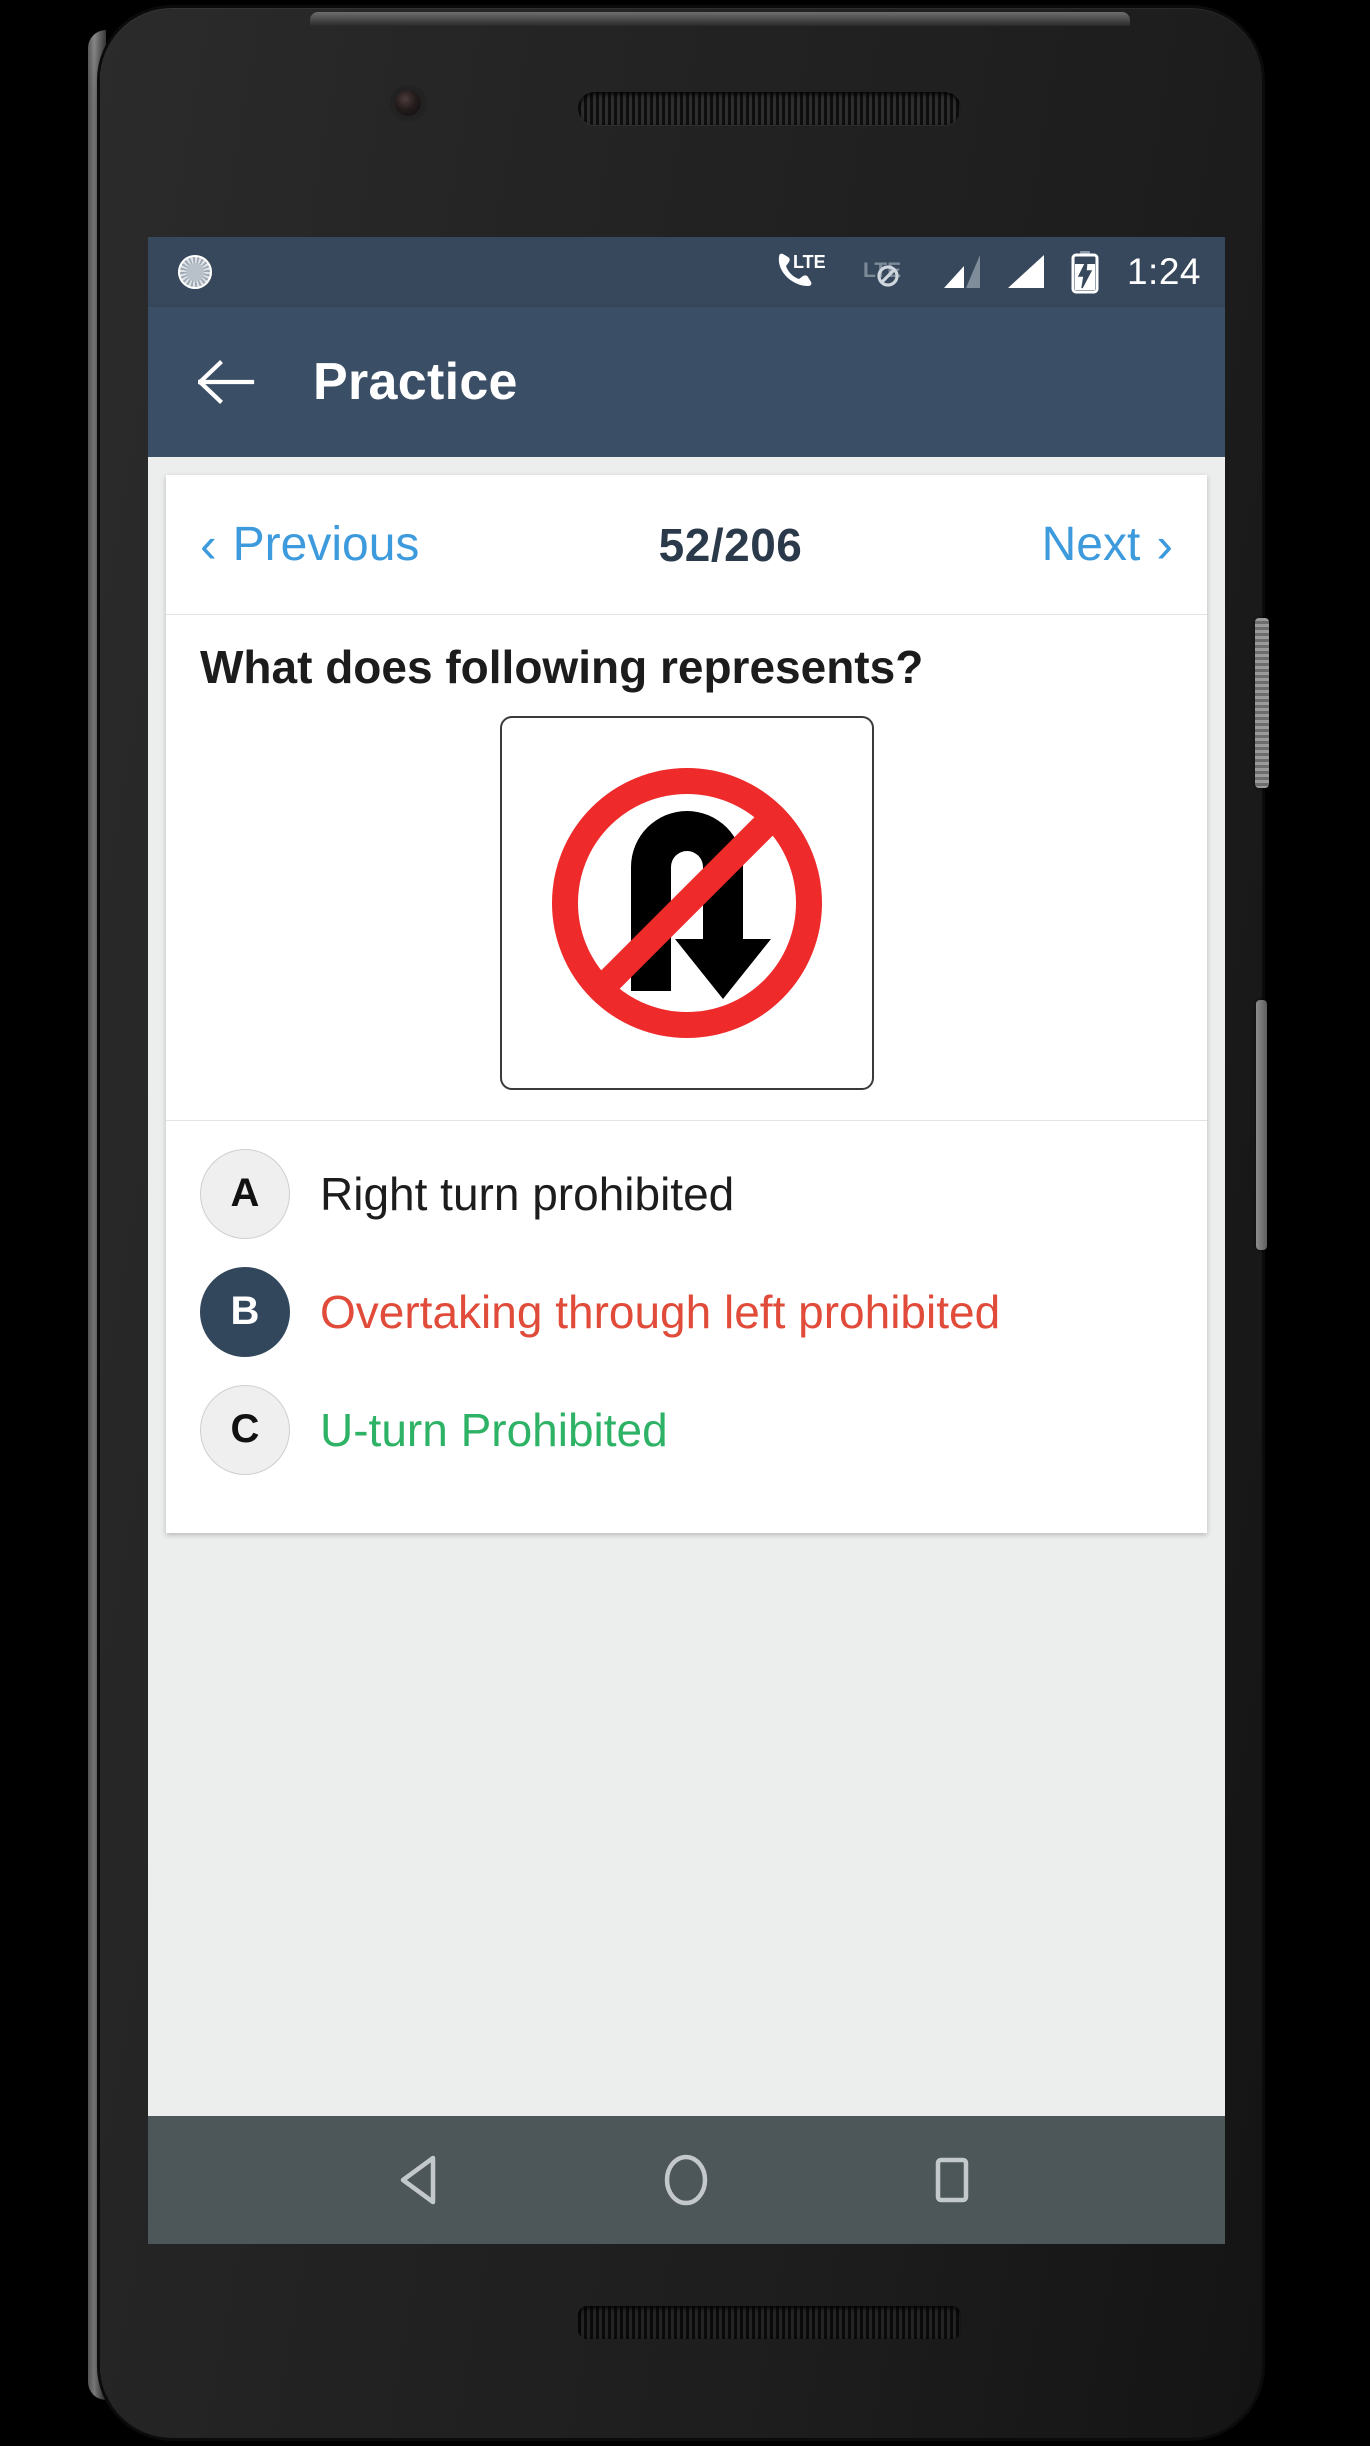 The image size is (1370, 2446). I want to click on volume-rocker-button, so click(1261, 1125).